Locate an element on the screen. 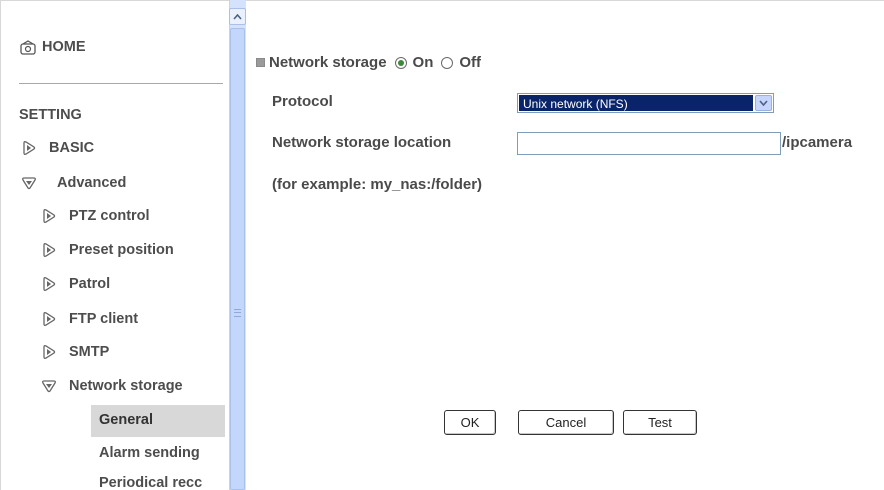 This screenshot has width=884, height=490. scrollbar-grip is located at coordinates (237, 313).